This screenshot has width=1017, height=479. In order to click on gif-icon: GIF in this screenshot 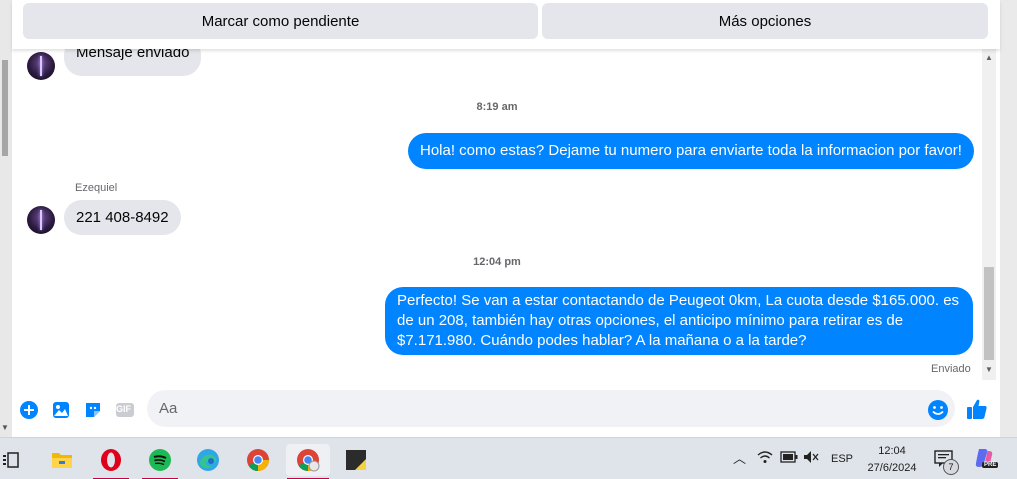, I will do `click(125, 410)`.